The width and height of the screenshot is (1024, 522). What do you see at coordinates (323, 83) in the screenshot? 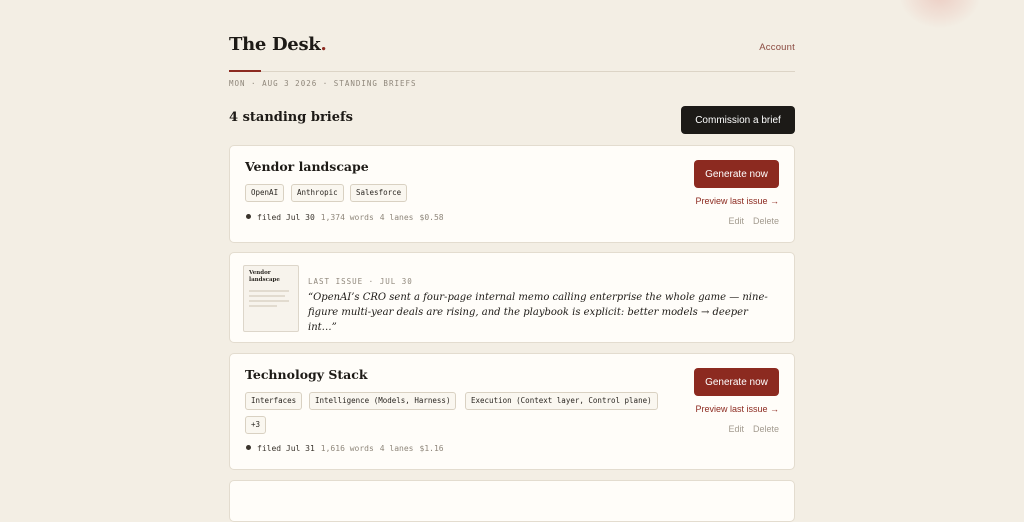
I see `dateline: MON · AUG 3 2026 · STANDING BRIEFS` at bounding box center [323, 83].